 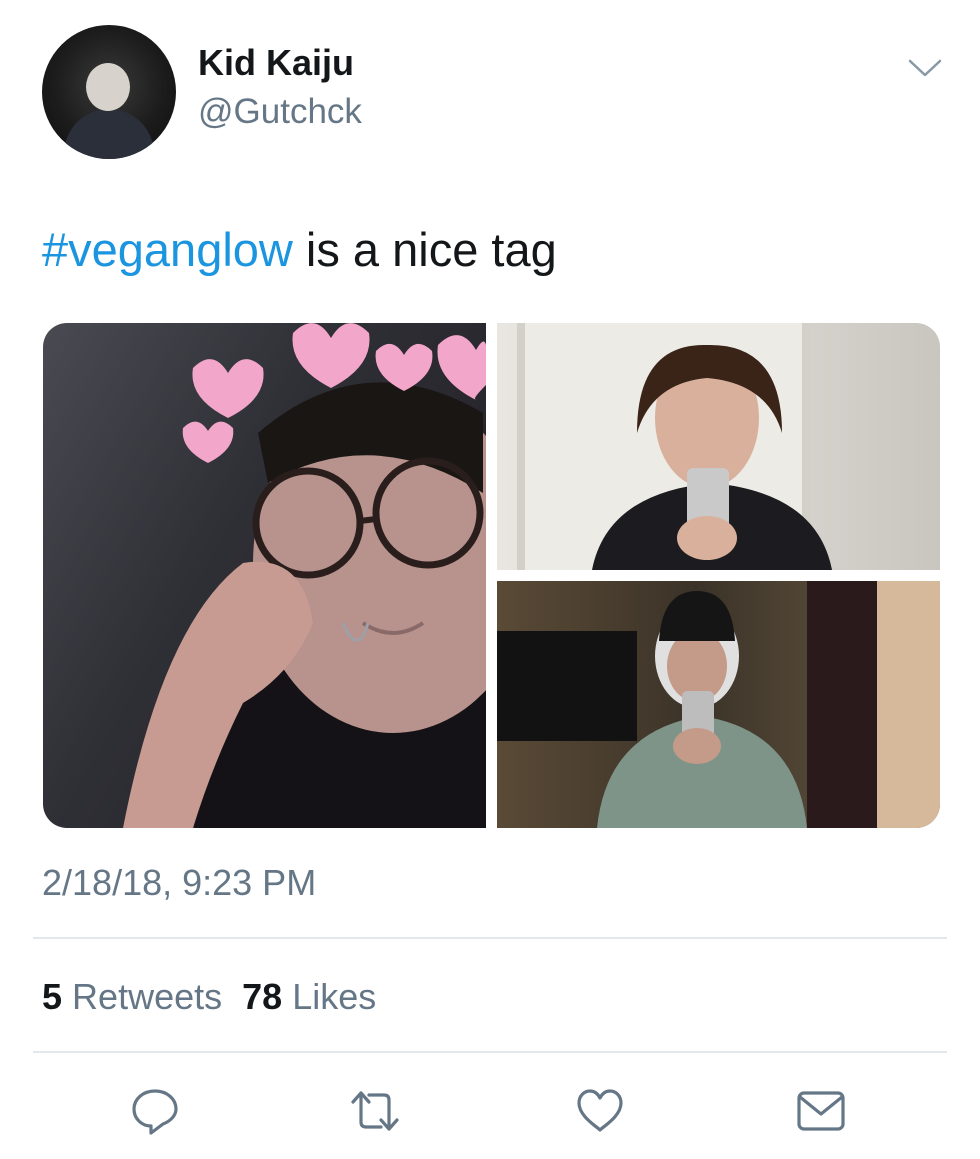 I want to click on likes-label: Likes, so click(x=334, y=996).